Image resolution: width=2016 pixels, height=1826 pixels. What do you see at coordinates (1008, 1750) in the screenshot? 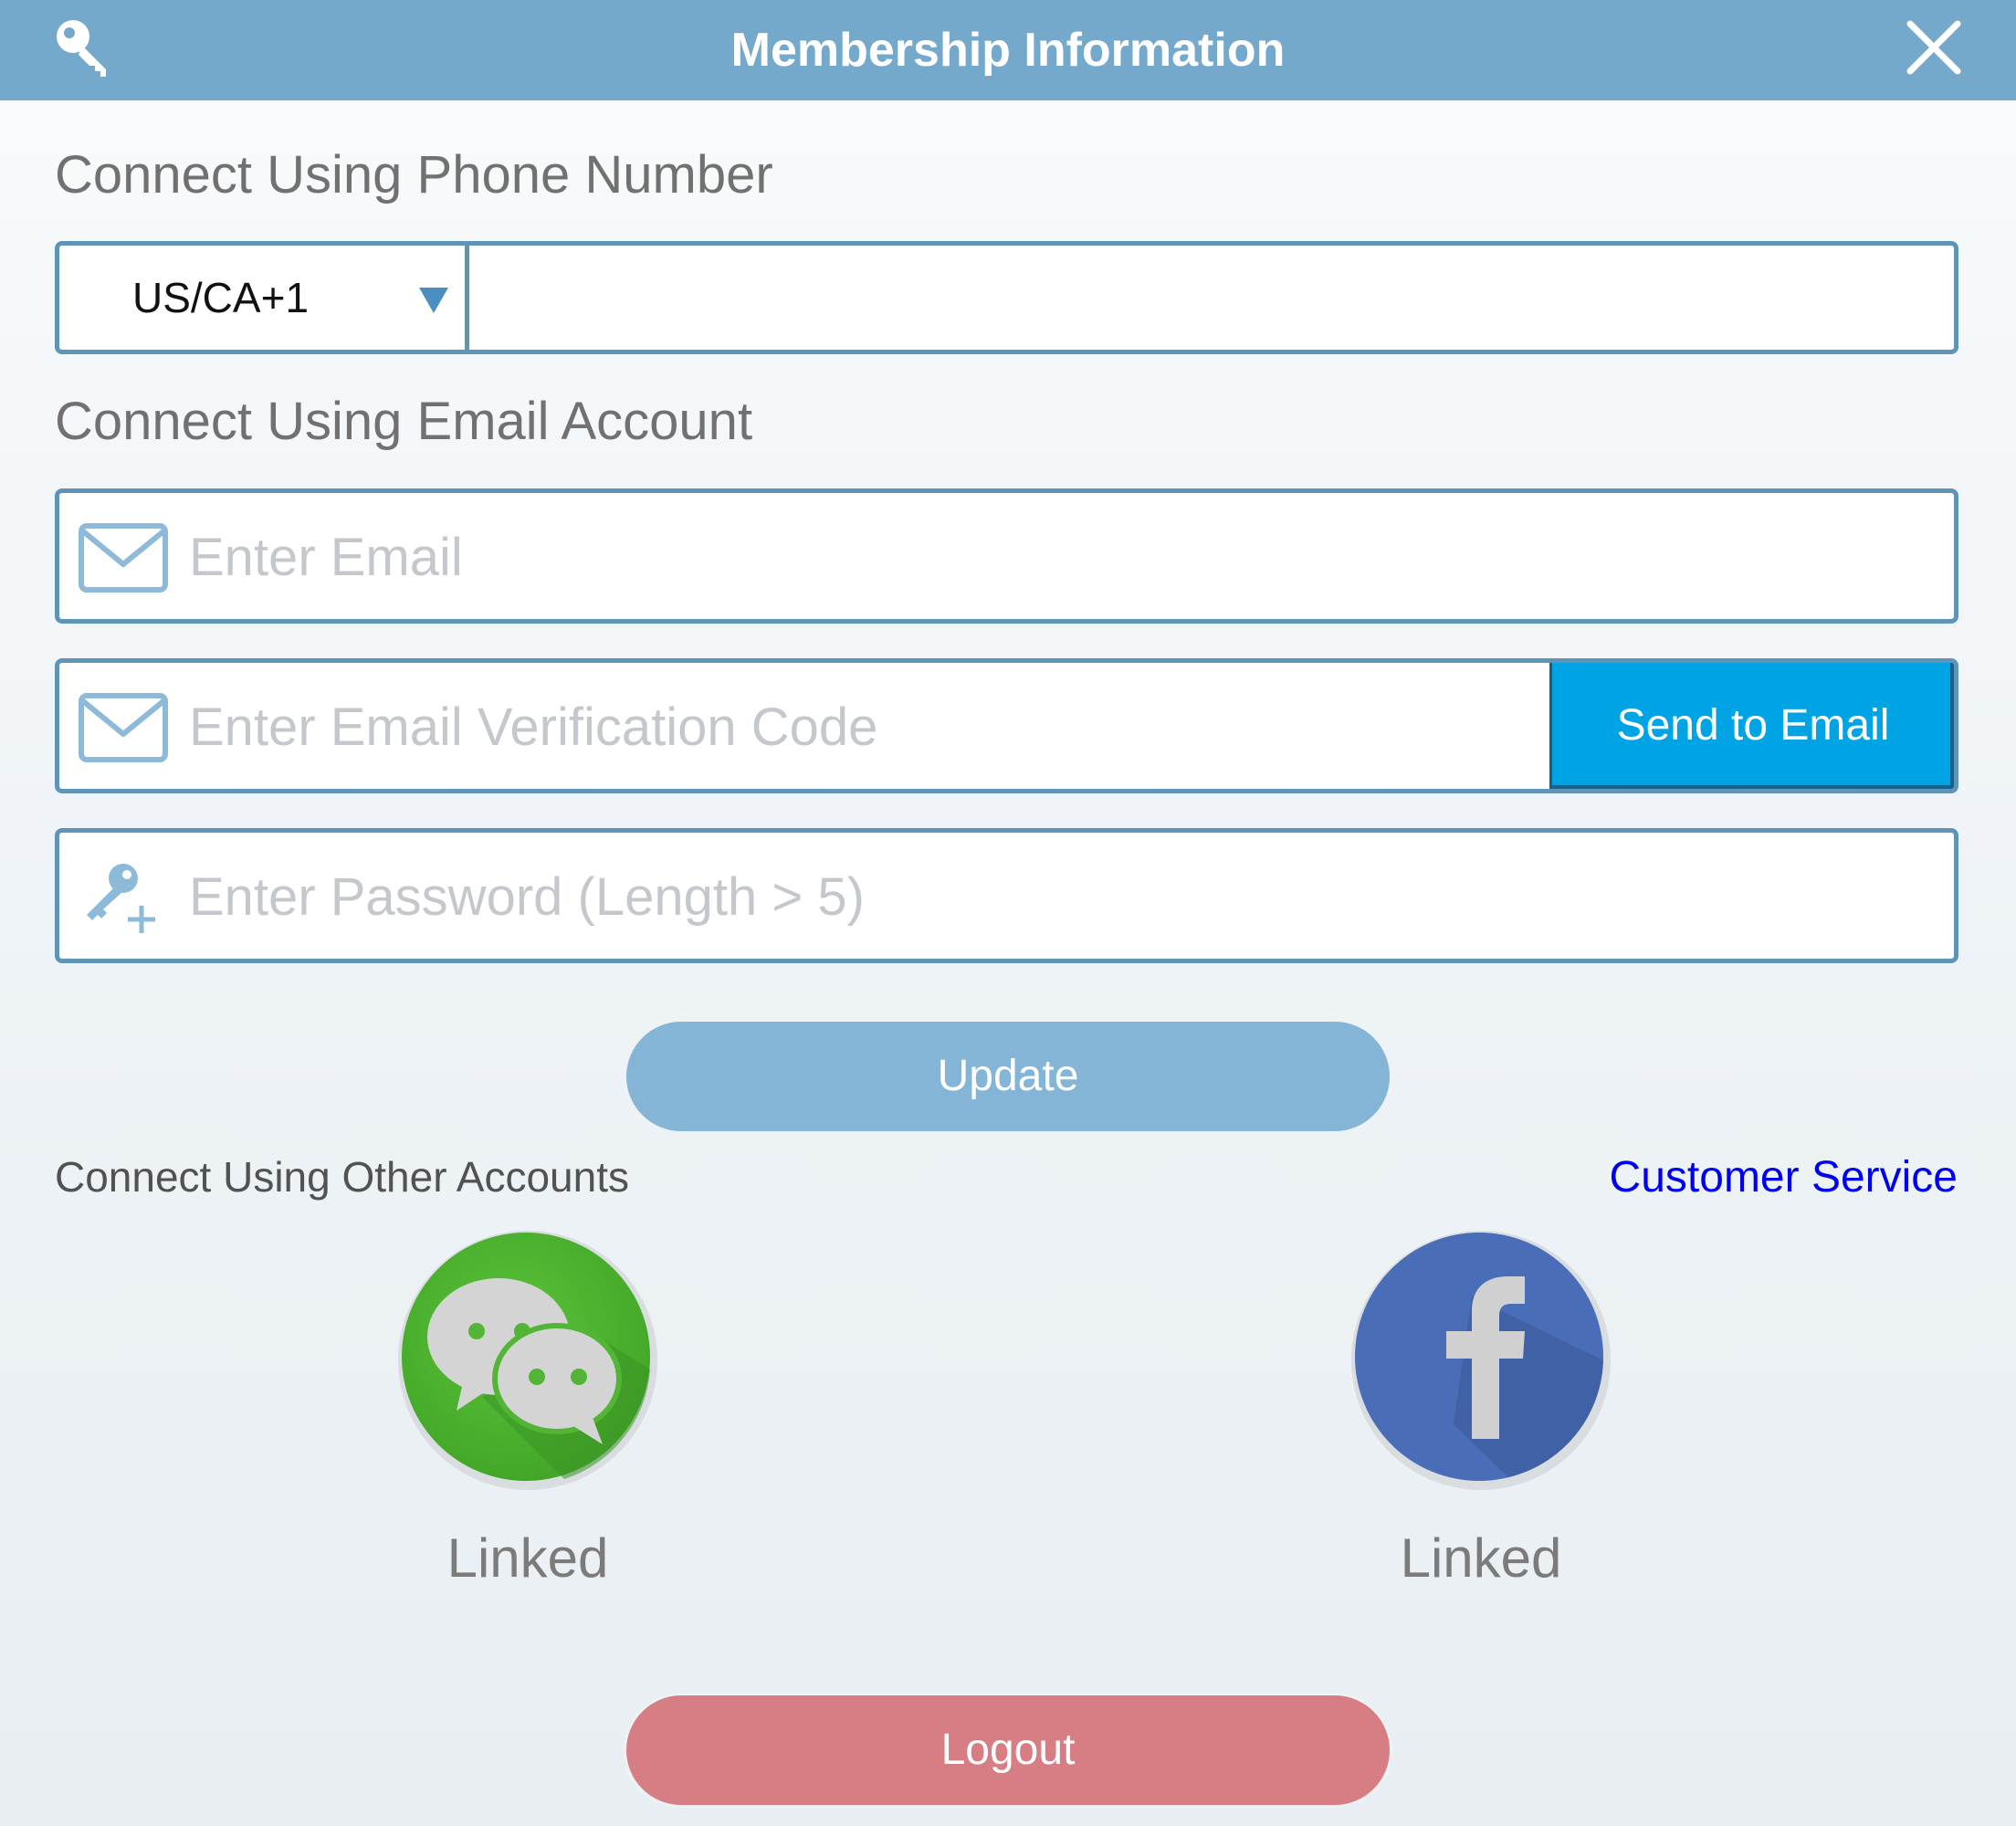
I see `logout-button: Logout` at bounding box center [1008, 1750].